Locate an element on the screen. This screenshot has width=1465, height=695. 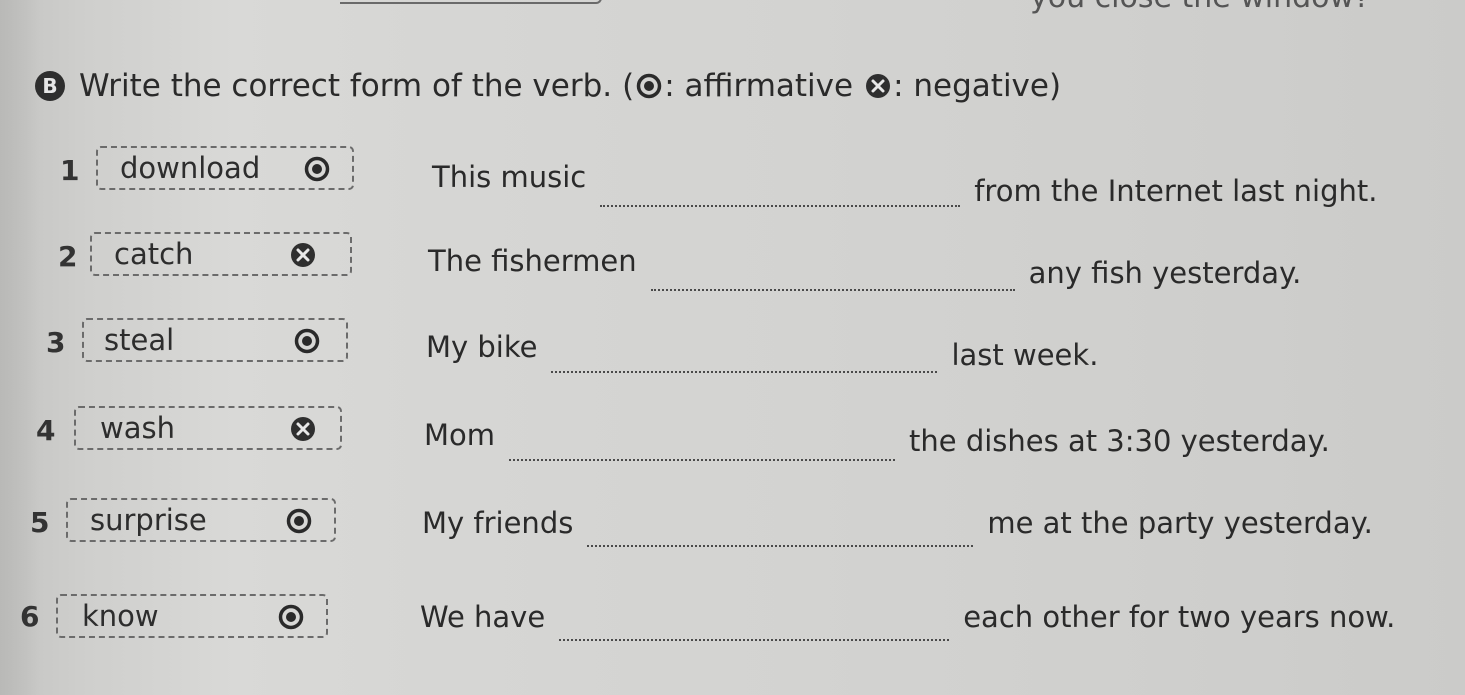
exercise-label-badge: B is located at coordinates (50, 86).